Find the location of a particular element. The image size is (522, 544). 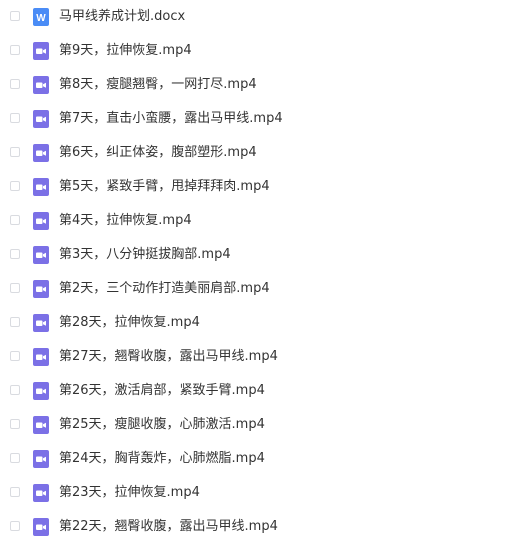

file-row: 第28天，拉伸恢复.mp4 is located at coordinates (261, 323).